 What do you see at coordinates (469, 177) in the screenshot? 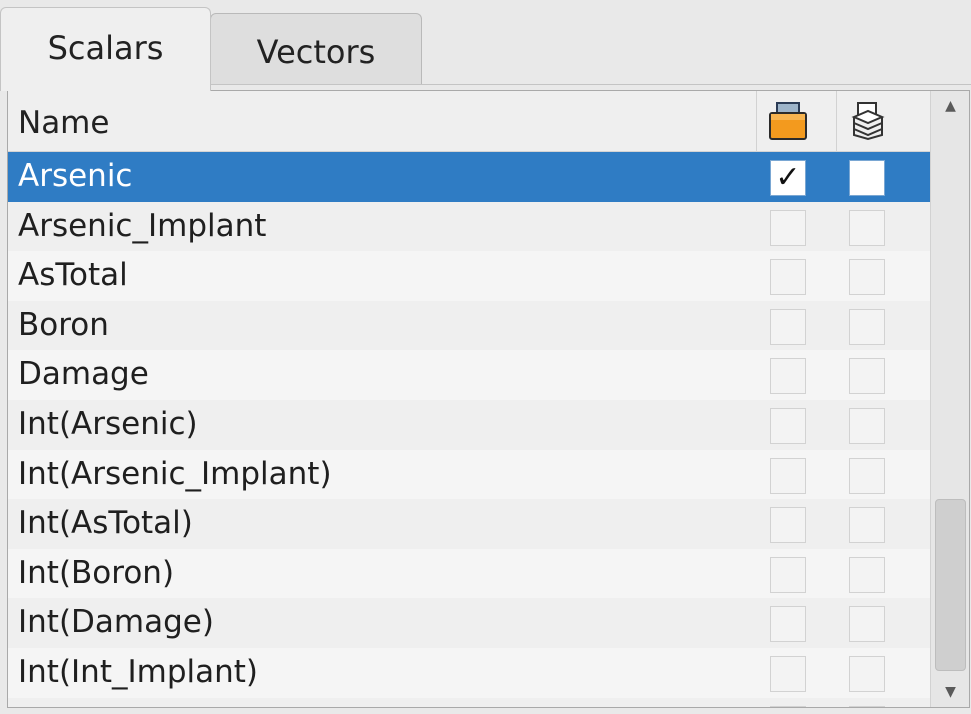
I see `table-row: Arsenic ✓` at bounding box center [469, 177].